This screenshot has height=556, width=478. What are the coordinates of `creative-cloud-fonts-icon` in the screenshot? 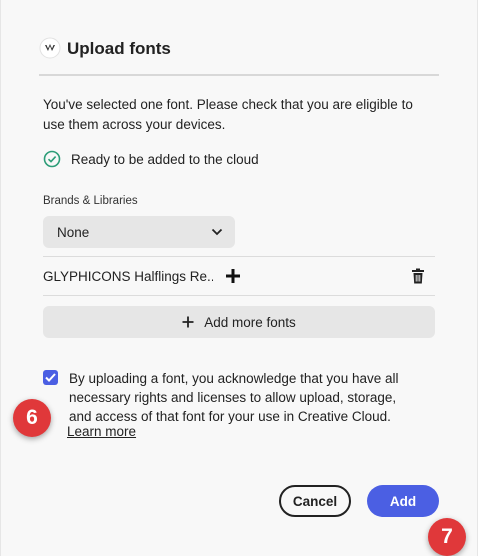 It's located at (50, 48).